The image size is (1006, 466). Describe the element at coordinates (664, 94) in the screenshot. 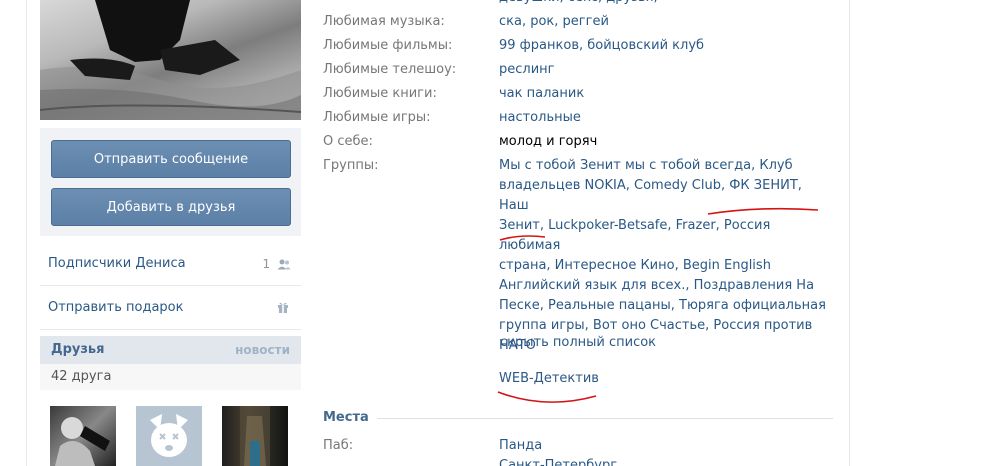

I see `field-value-link: чак паланик` at that location.